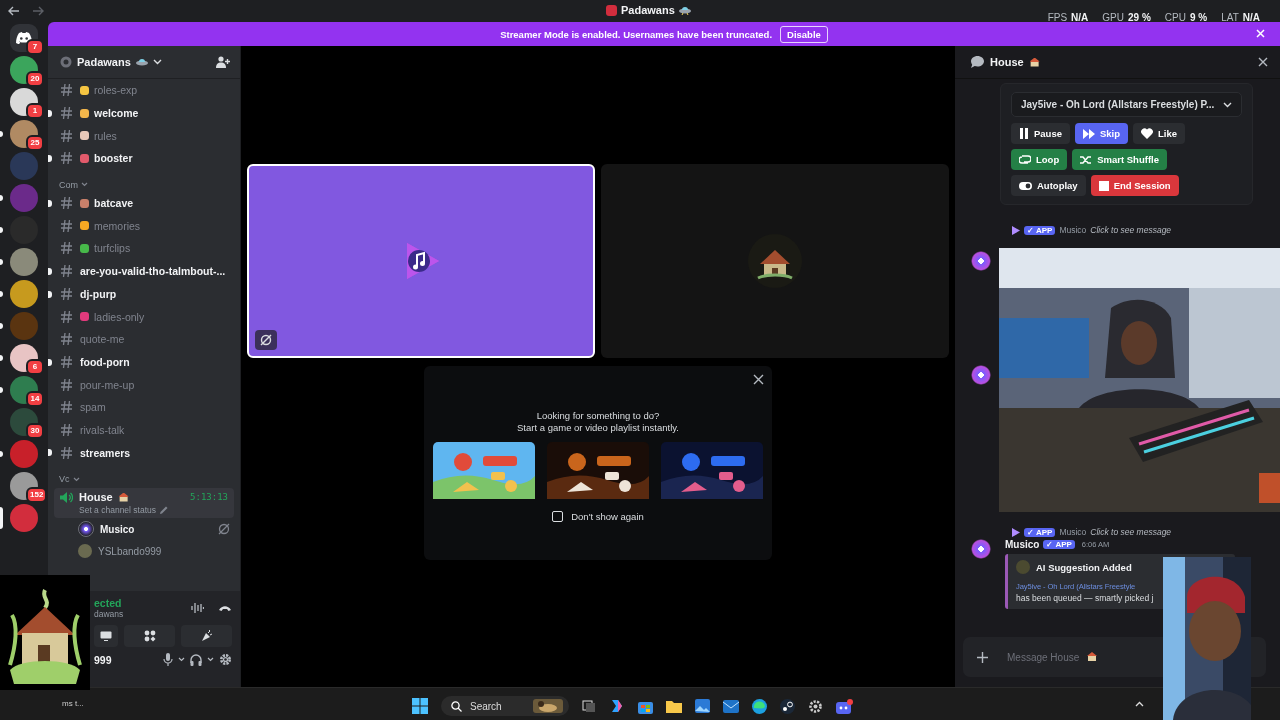 The image size is (1280, 720). Describe the element at coordinates (982, 658) in the screenshot. I see `plus-icon` at that location.